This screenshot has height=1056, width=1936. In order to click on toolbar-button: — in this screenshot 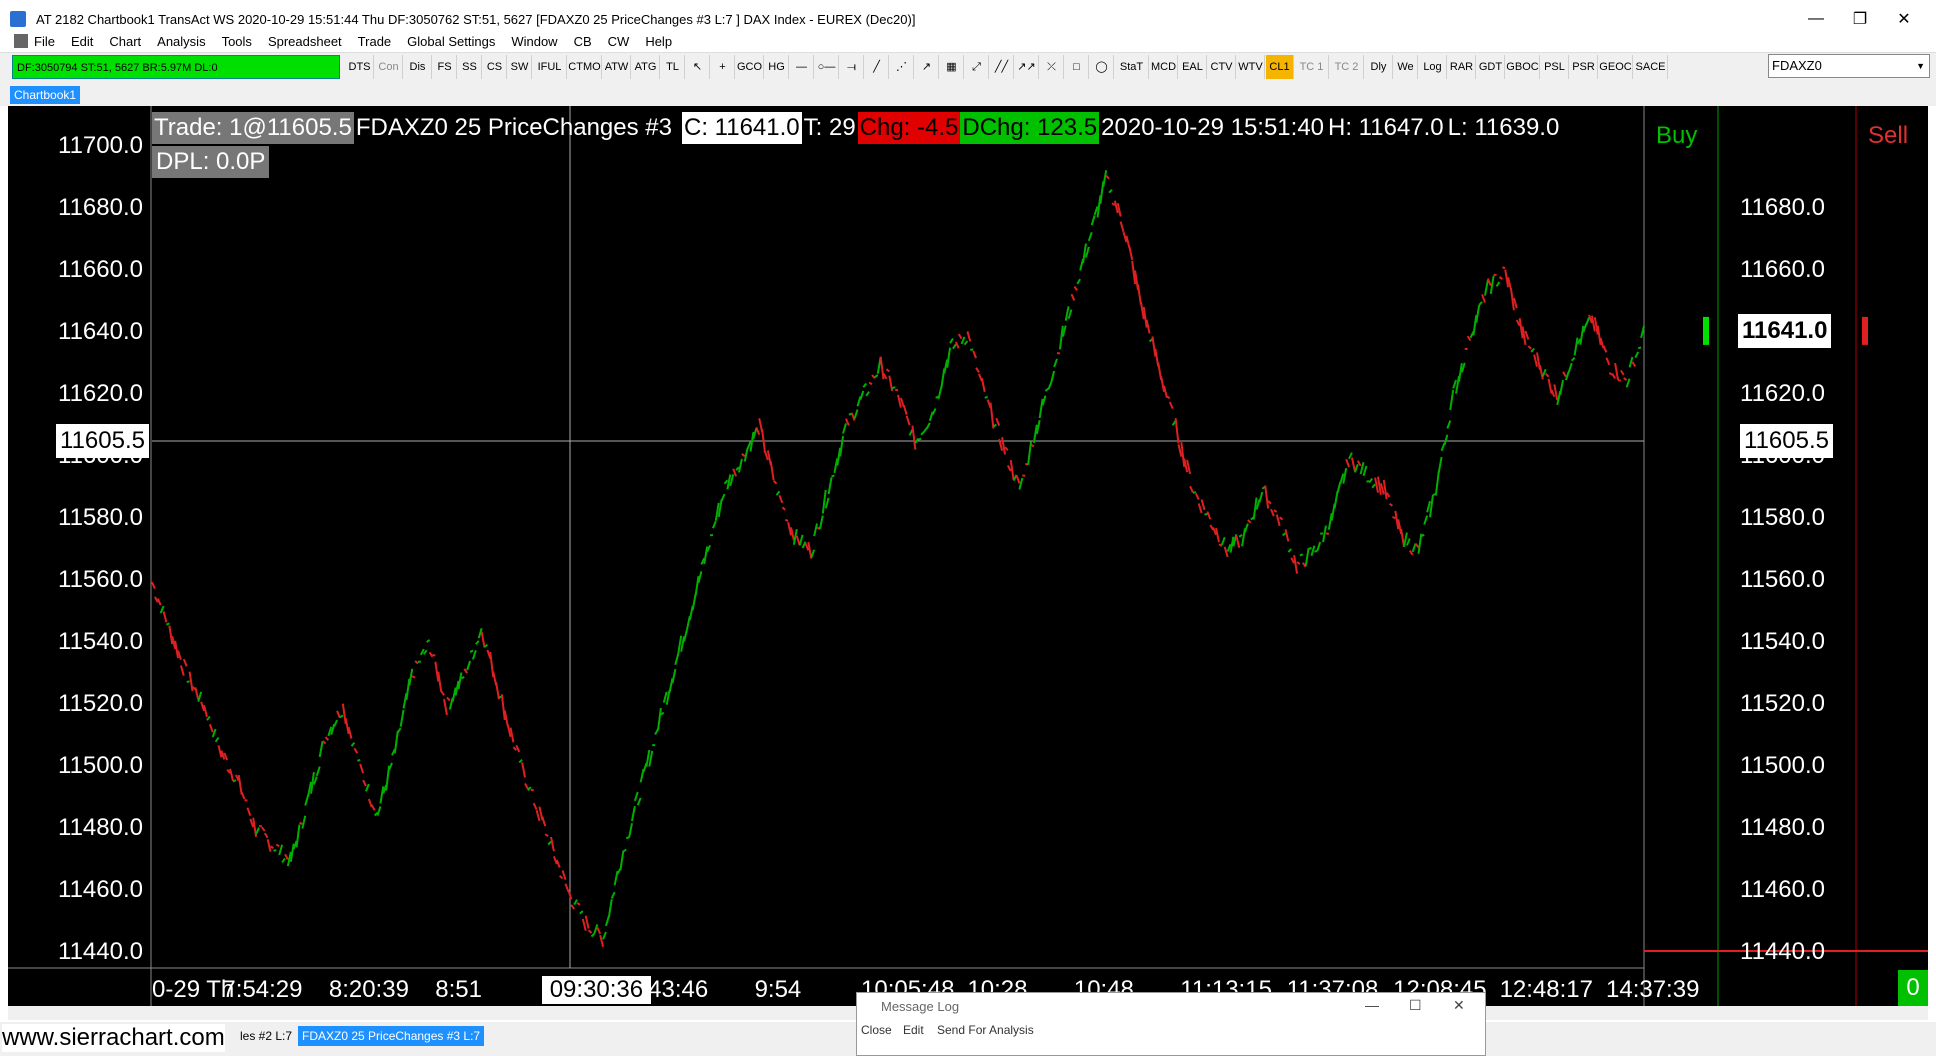, I will do `click(802, 67)`.